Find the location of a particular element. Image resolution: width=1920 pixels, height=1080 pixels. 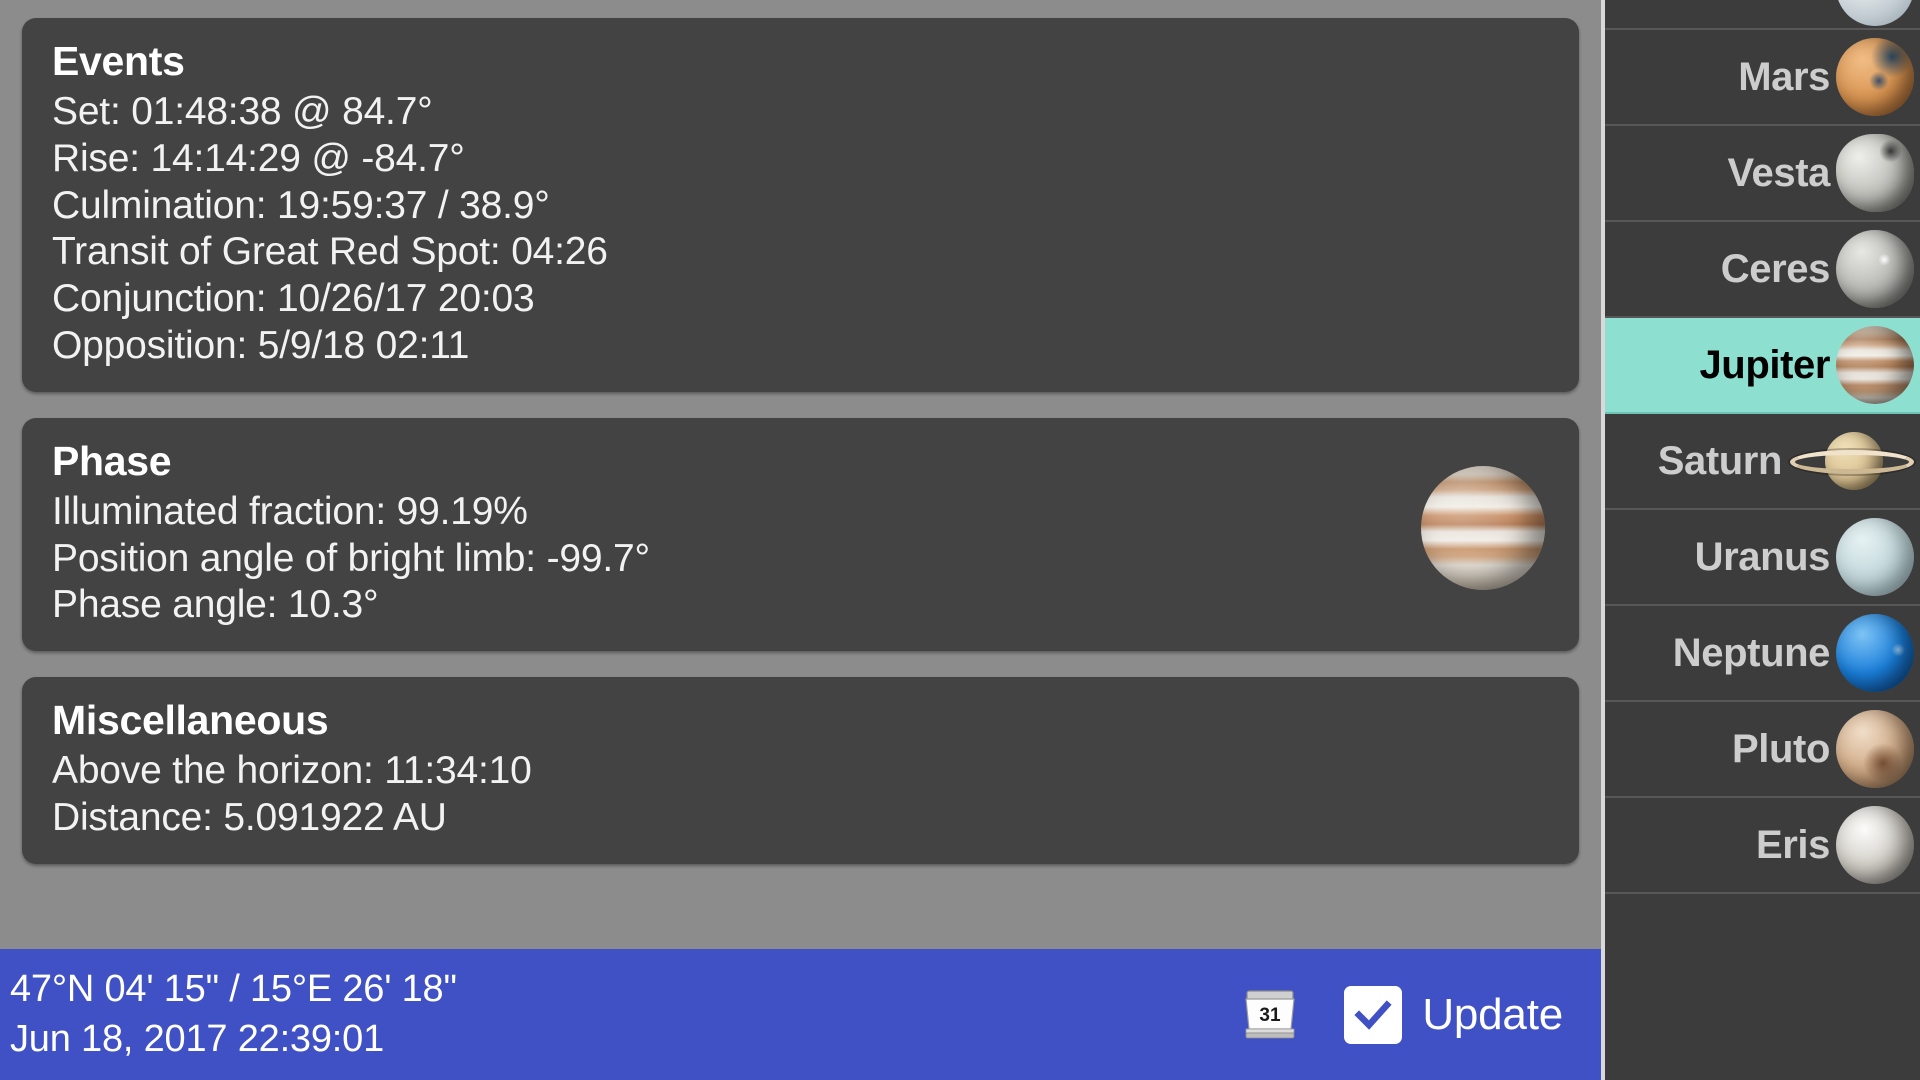

uranus-thumb-icon is located at coordinates (1875, 557).